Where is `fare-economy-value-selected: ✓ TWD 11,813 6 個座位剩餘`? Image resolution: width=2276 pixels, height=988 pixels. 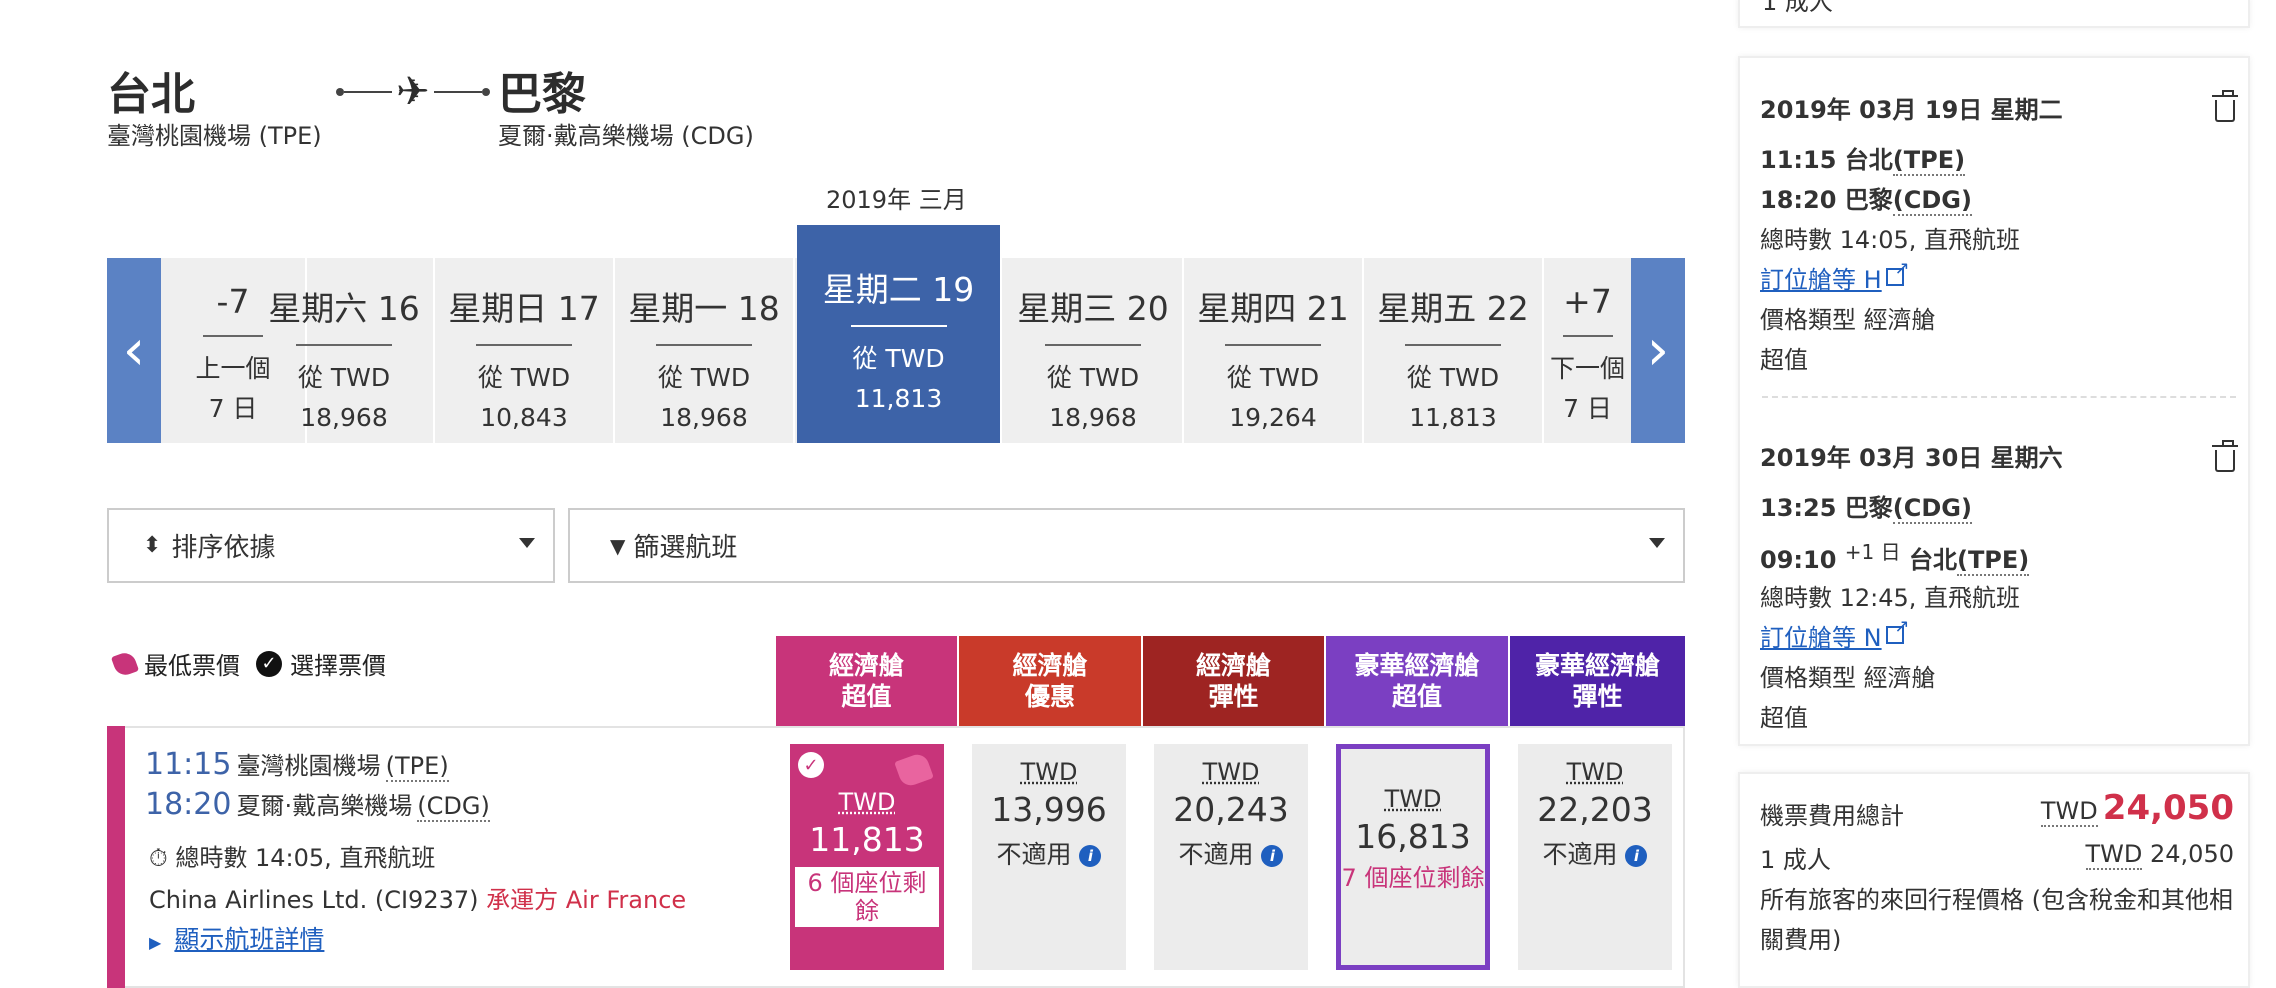 fare-economy-value-selected: ✓ TWD 11,813 6 個座位剩餘 is located at coordinates (867, 857).